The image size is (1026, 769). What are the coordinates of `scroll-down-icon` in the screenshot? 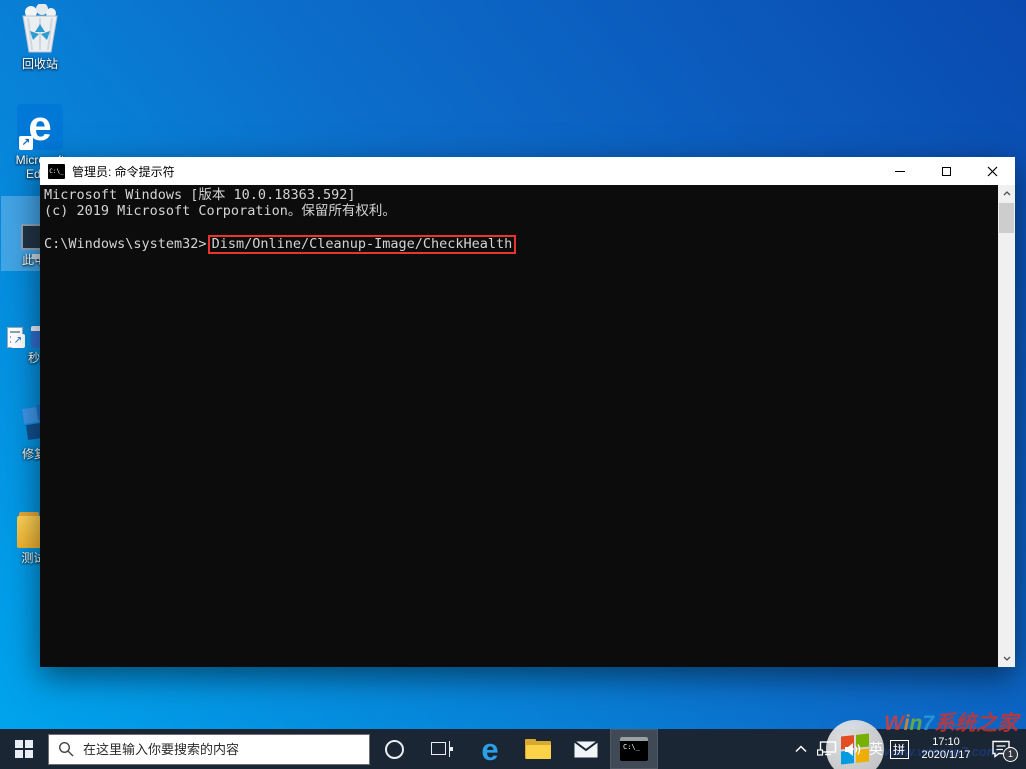 It's located at (1006, 658).